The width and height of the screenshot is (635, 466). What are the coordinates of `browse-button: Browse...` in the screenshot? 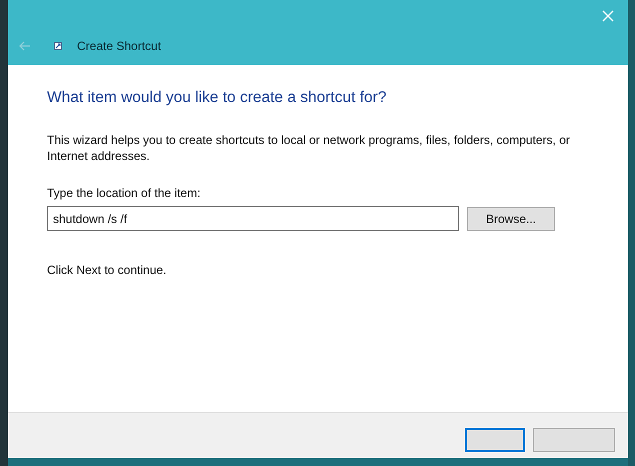 It's located at (511, 218).